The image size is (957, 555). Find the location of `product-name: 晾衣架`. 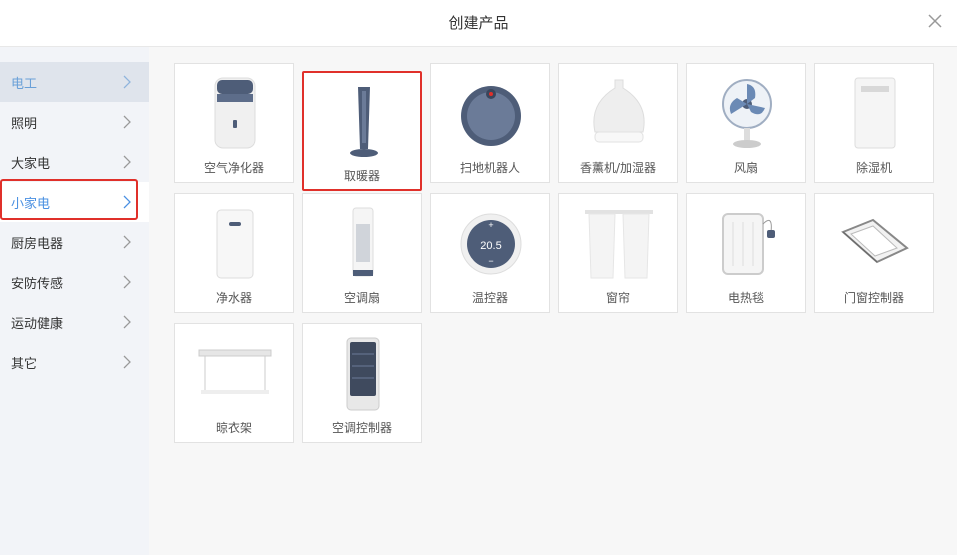

product-name: 晾衣架 is located at coordinates (233, 428).